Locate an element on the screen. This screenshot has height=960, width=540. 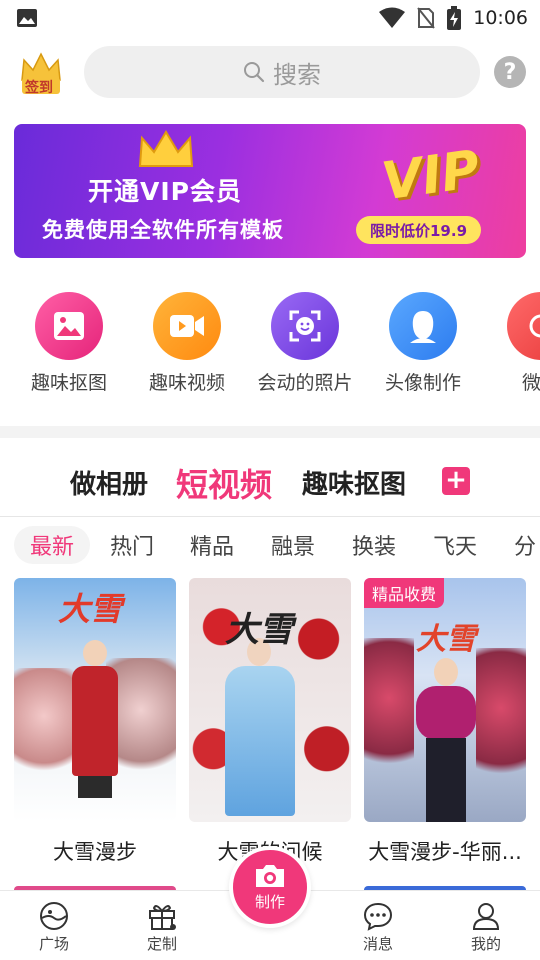
feature-label: 头像制作 is located at coordinates (422, 383).